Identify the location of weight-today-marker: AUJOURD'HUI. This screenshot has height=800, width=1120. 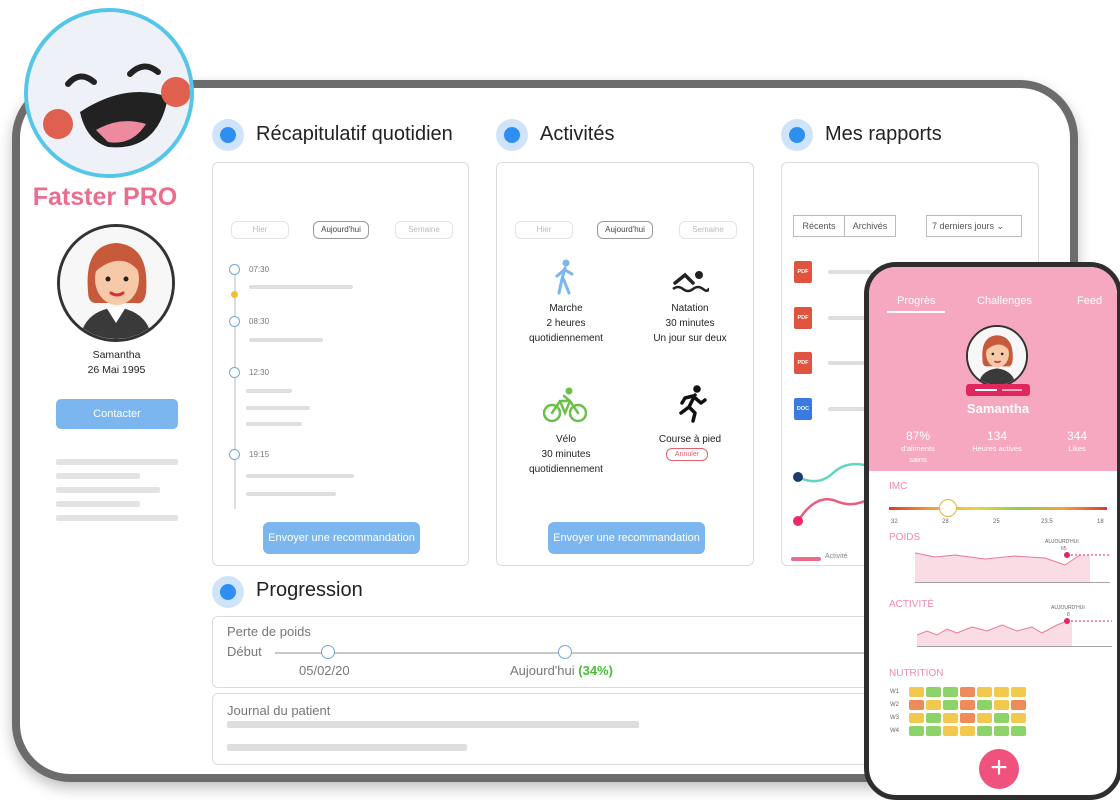
(1062, 542).